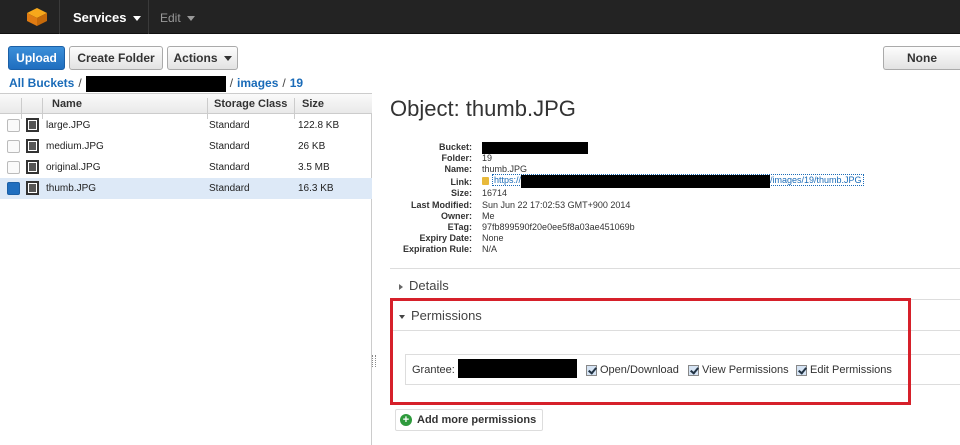  I want to click on prop-value-folder: 19, so click(487, 158).